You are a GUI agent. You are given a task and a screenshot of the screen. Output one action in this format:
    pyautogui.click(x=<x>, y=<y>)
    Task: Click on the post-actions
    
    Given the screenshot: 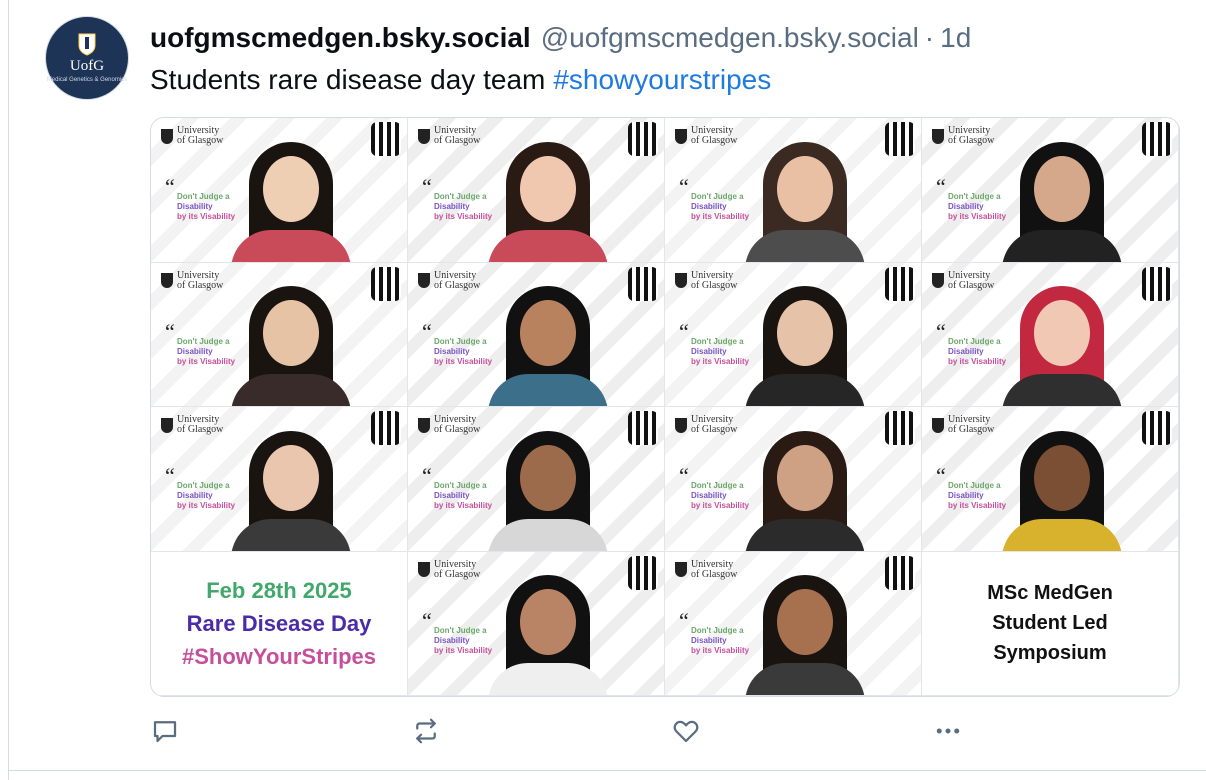 What is the action you would take?
    pyautogui.click(x=603, y=731)
    